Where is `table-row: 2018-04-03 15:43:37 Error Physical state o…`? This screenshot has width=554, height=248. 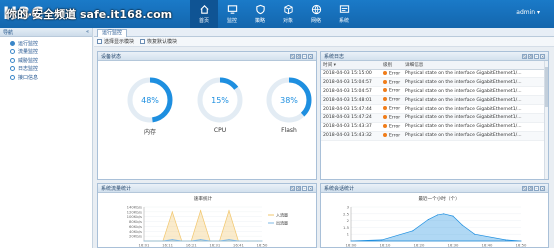 table-row: 2018-04-03 15:43:37 Error Physical state o… is located at coordinates (434, 127).